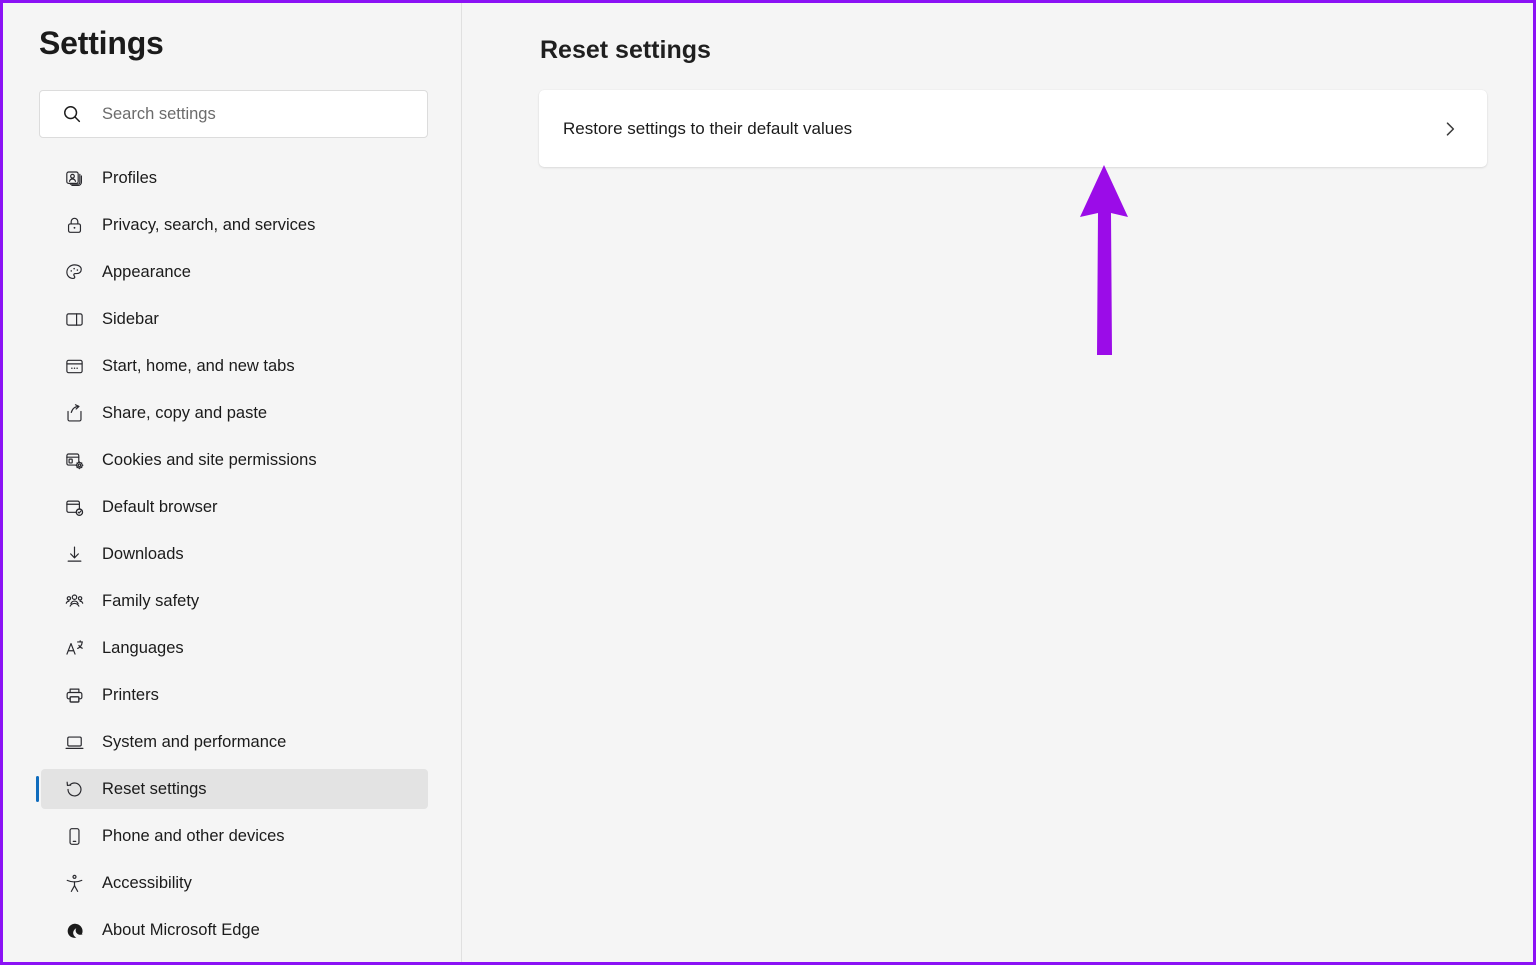 The height and width of the screenshot is (965, 1536). Describe the element at coordinates (234, 883) in the screenshot. I see `sidebar-item-accessibility: Accessibility` at that location.